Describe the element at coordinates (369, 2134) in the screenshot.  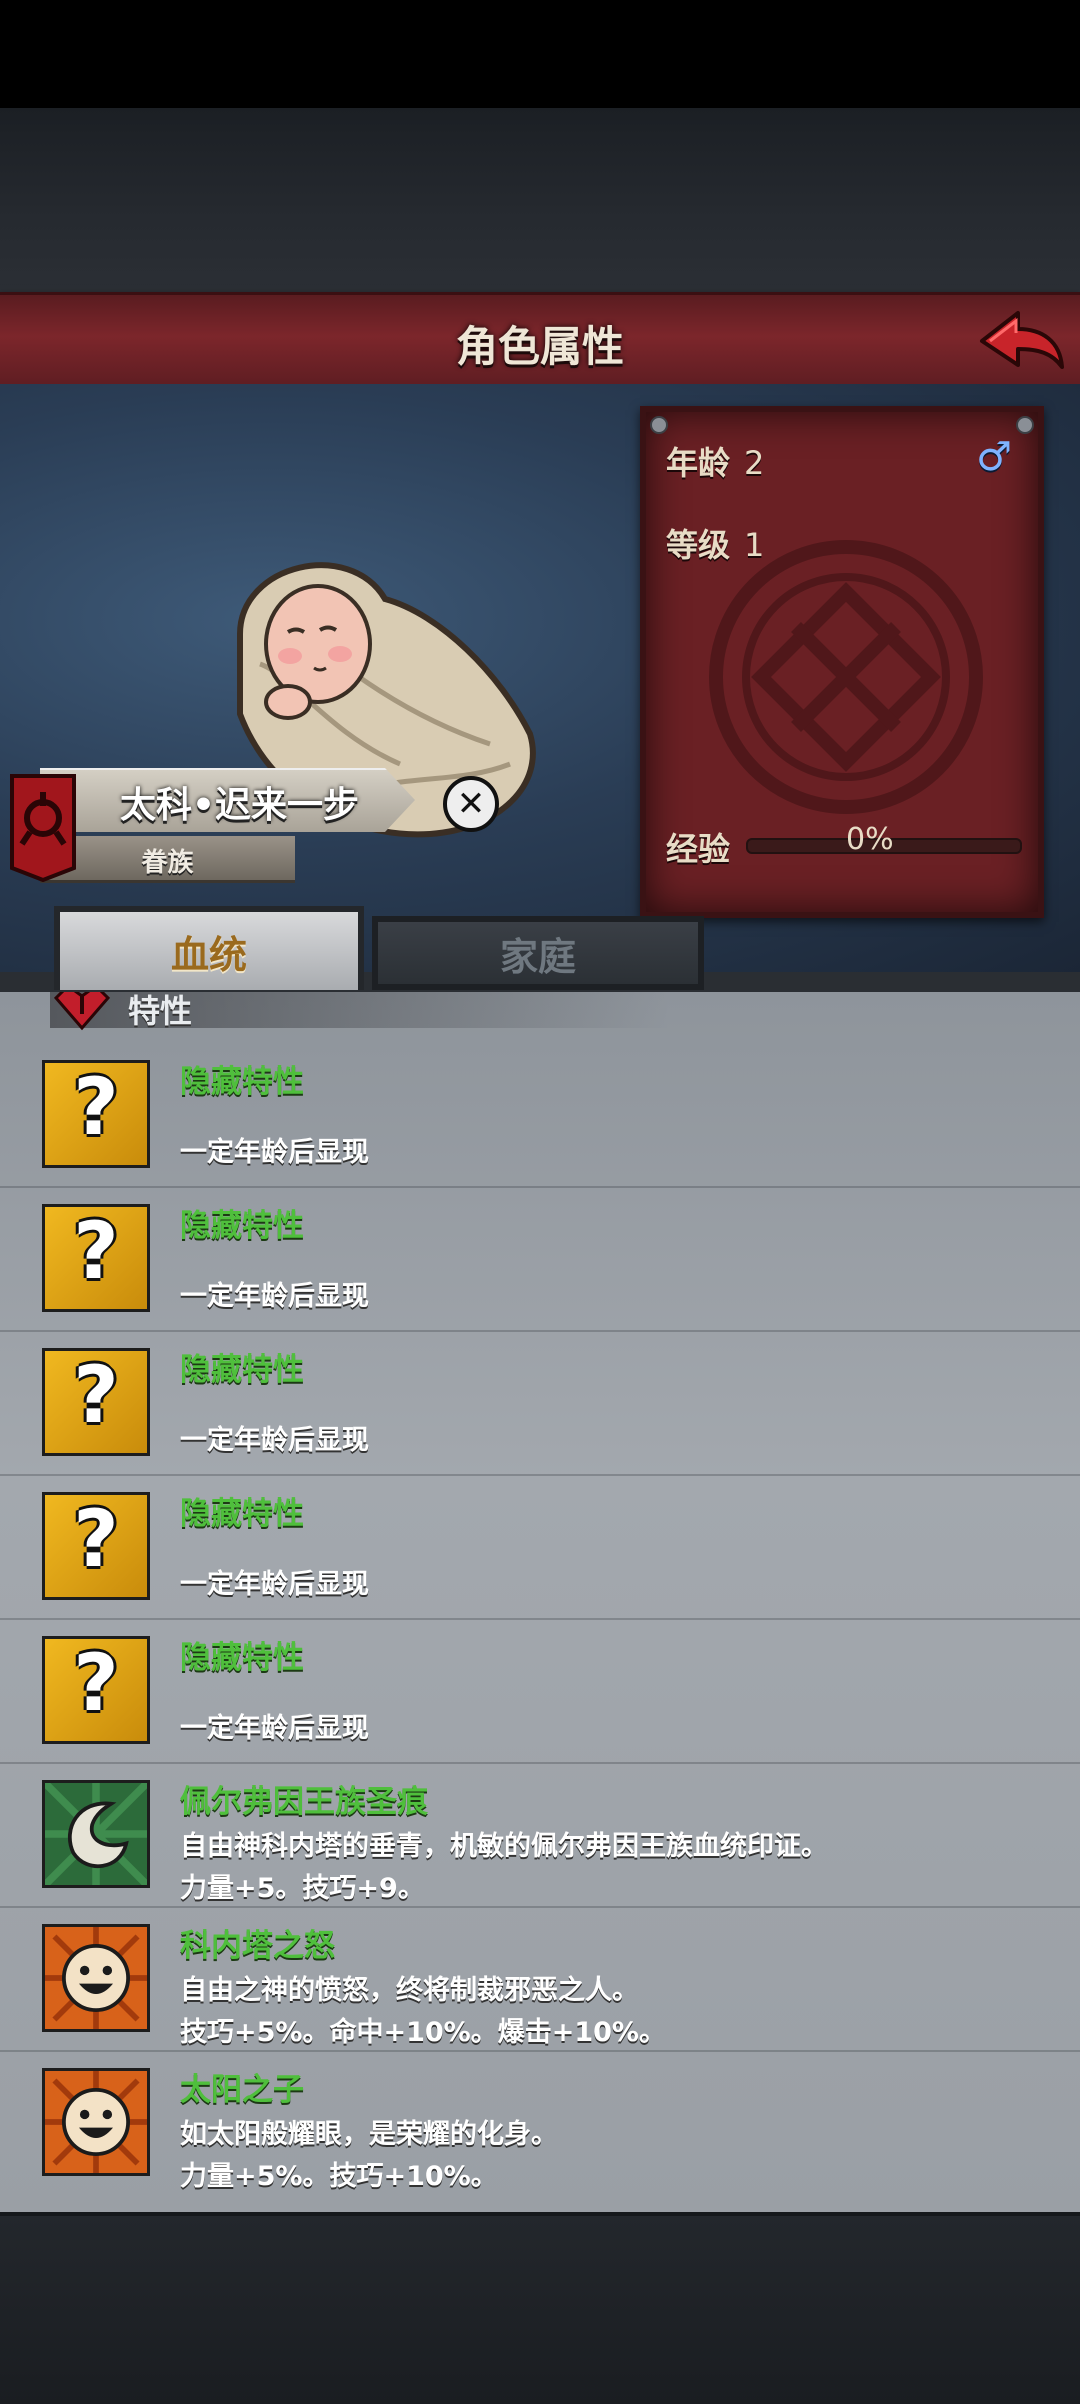
I see `trait-description: 如太阳般耀眼，是荣耀的化身。` at that location.